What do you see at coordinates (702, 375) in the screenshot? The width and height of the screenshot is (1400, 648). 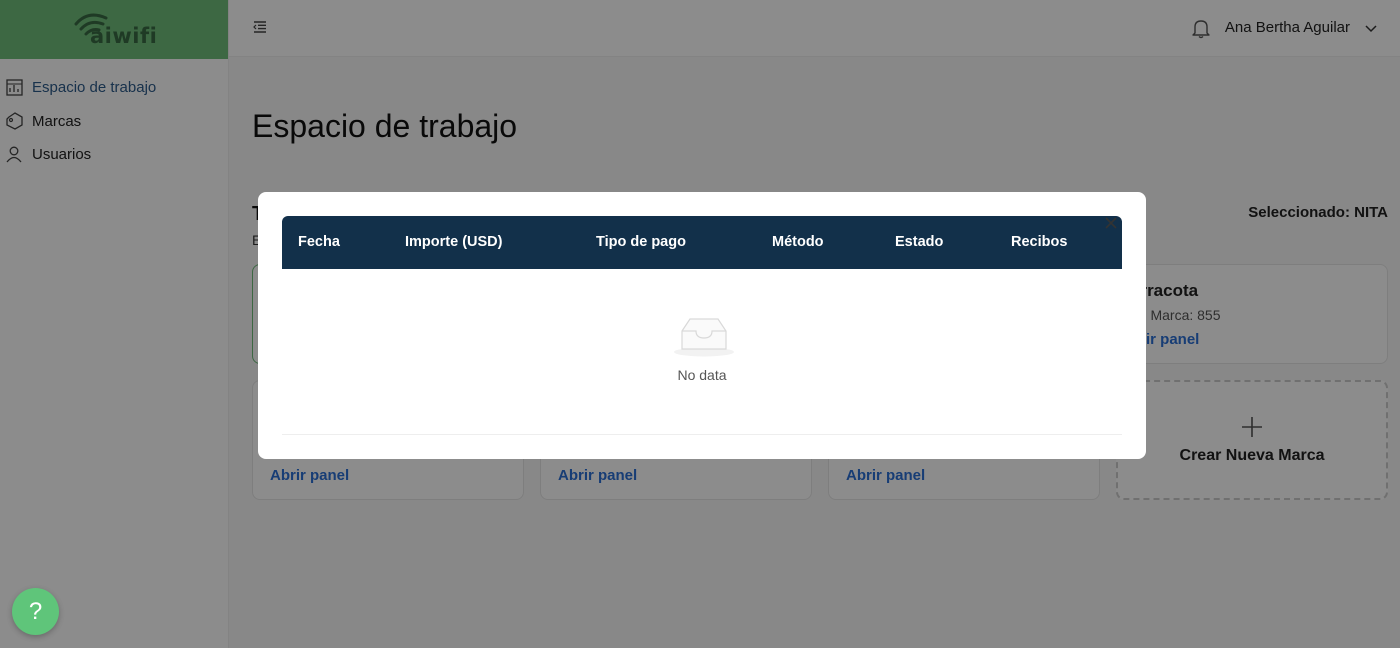 I see `empty-state-text: No data` at bounding box center [702, 375].